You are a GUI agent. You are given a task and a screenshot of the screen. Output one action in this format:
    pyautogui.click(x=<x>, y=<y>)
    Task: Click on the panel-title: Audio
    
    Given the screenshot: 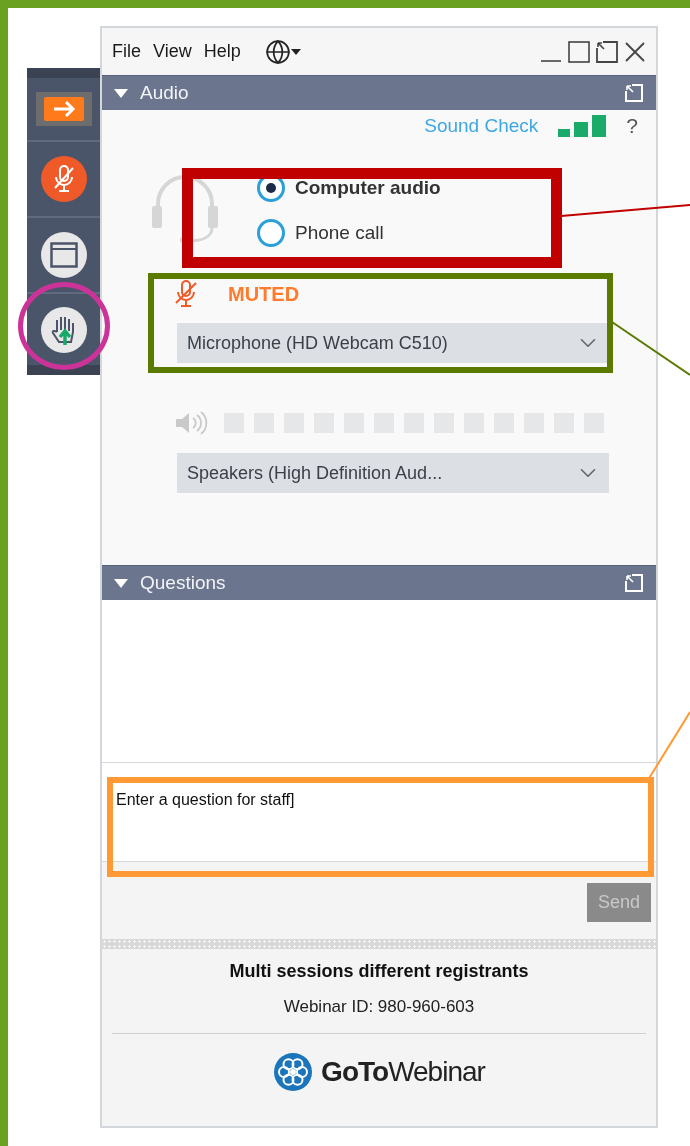 What is the action you would take?
    pyautogui.click(x=164, y=93)
    